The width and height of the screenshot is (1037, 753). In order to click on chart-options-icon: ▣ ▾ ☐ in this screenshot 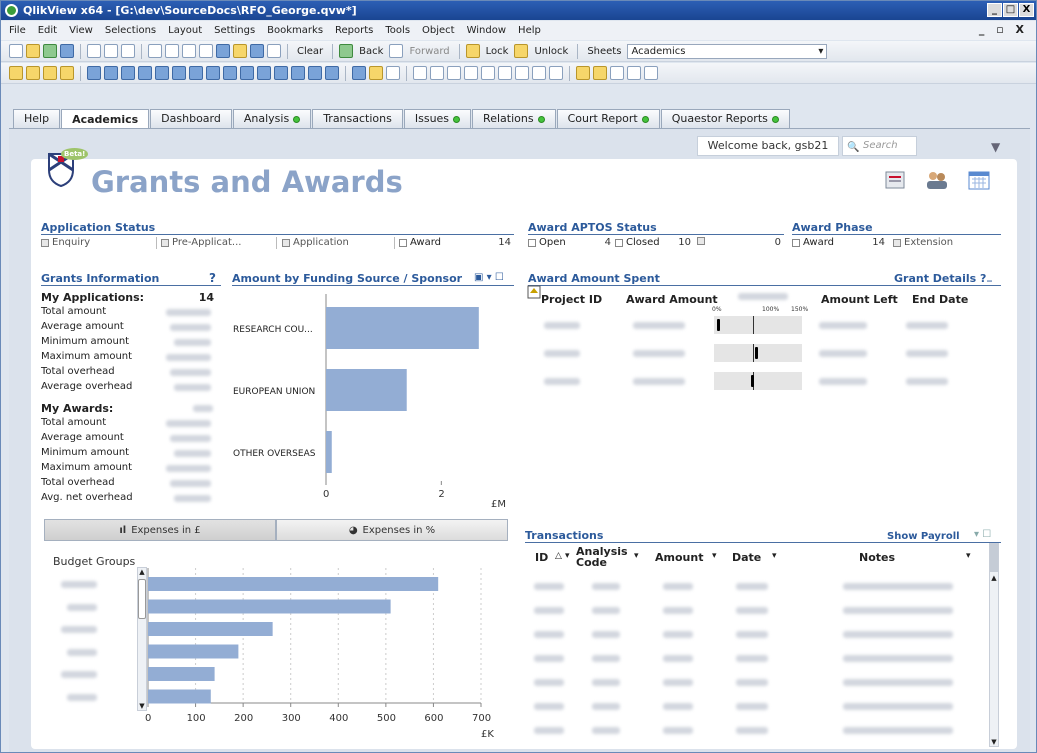, I will do `click(489, 277)`.